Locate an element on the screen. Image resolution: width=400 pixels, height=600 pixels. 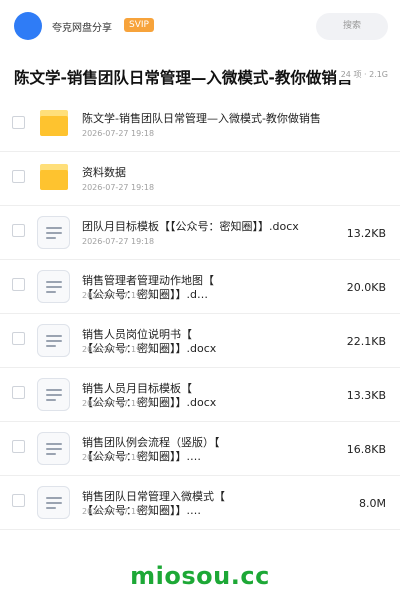
page-title: 陈文学-销售团队日常管理—入微模式-教你做销售 is located at coordinates (183, 78).